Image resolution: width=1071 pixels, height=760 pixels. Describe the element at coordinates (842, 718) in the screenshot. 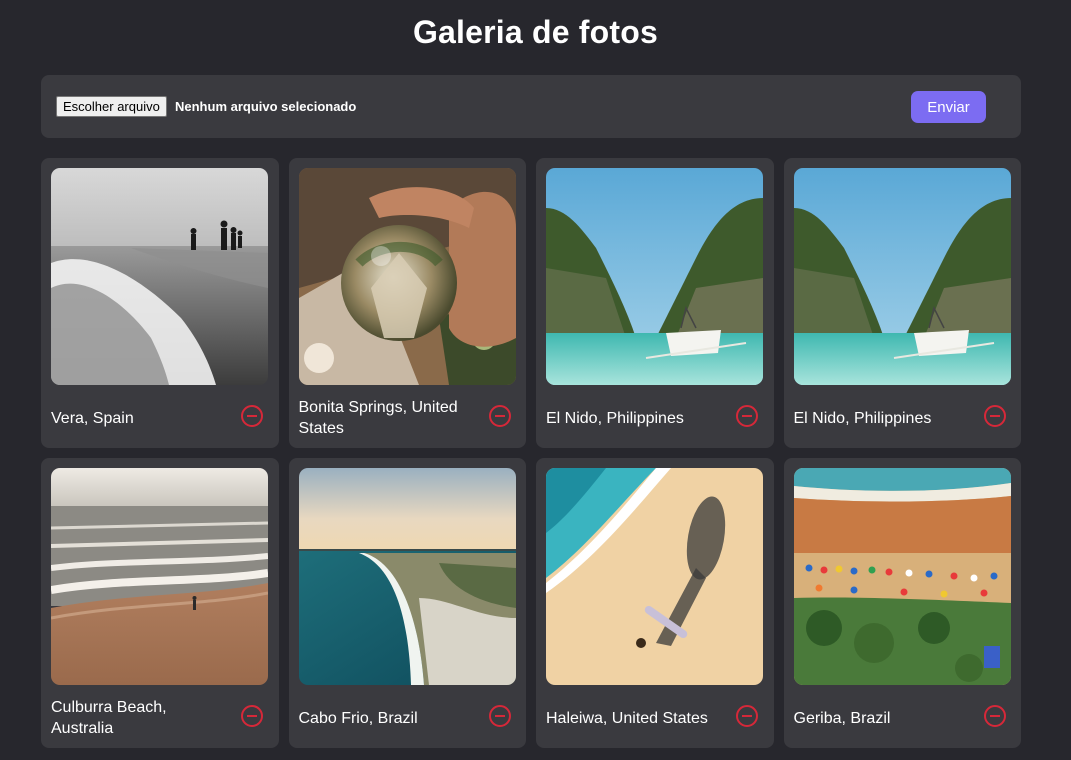

I see `photo-location: Geriba, Brazil` at that location.